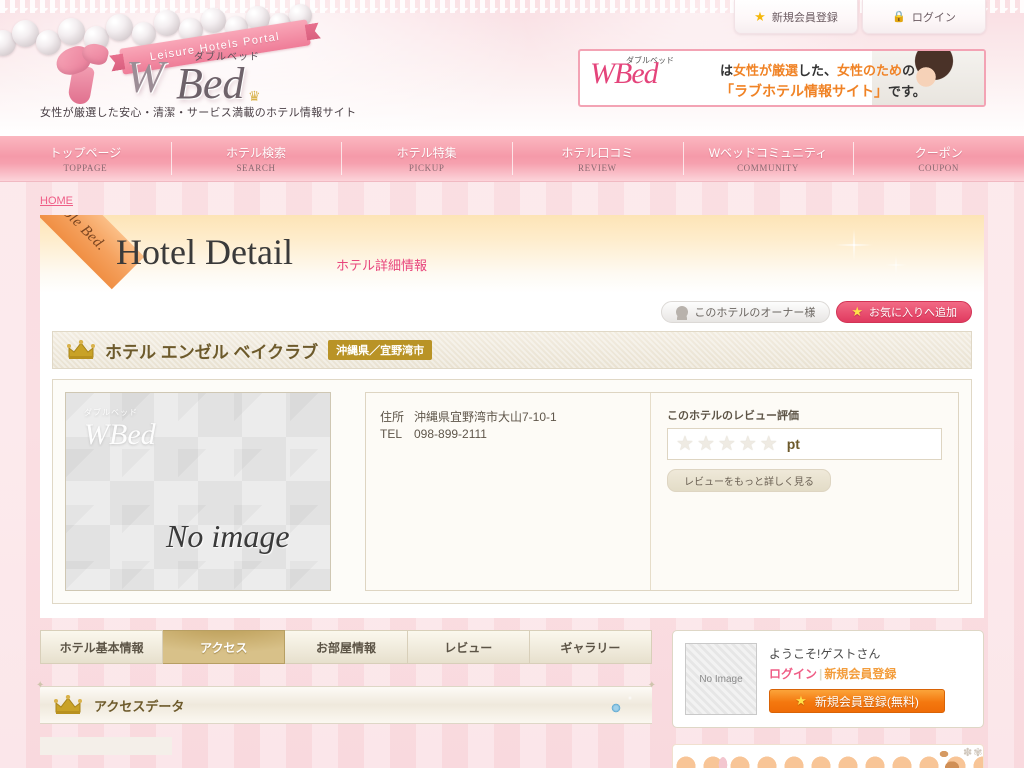 This screenshot has width=1024, height=768. What do you see at coordinates (426, 168) in the screenshot?
I see `nav-label-en: PICKUP` at bounding box center [426, 168].